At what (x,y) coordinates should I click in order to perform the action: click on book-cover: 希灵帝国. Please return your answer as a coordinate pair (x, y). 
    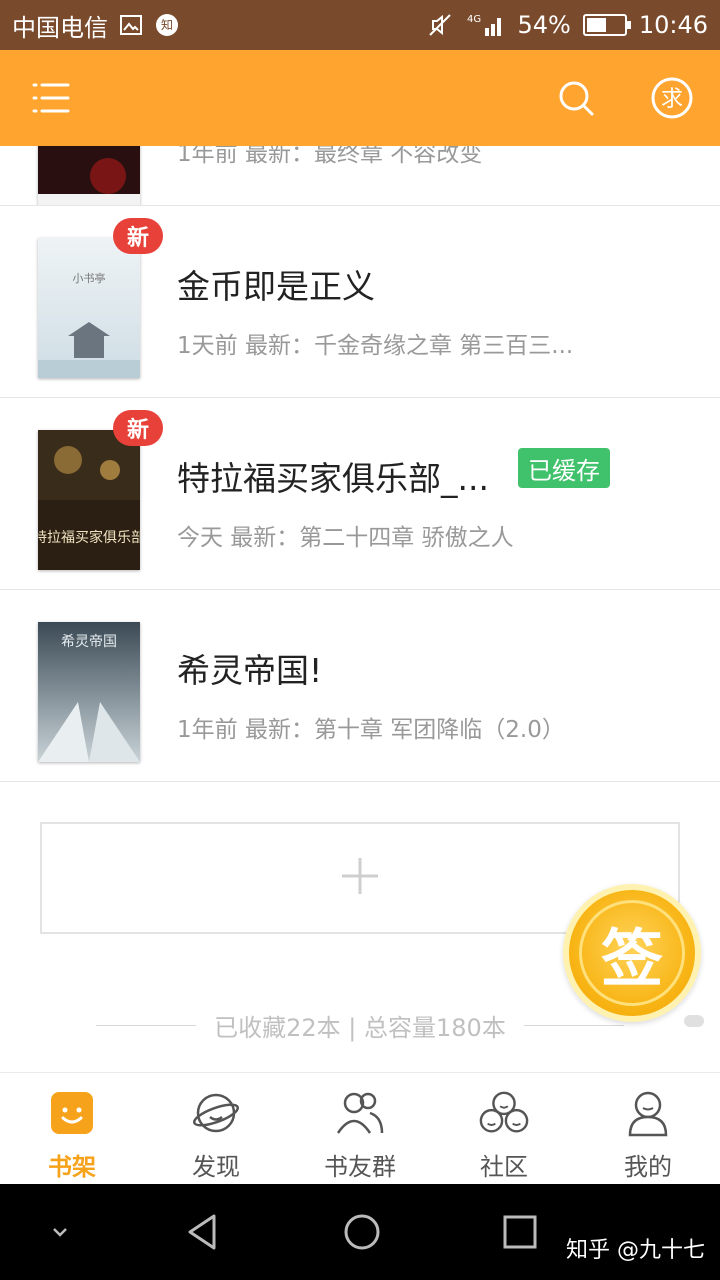
    Looking at the image, I should click on (89, 692).